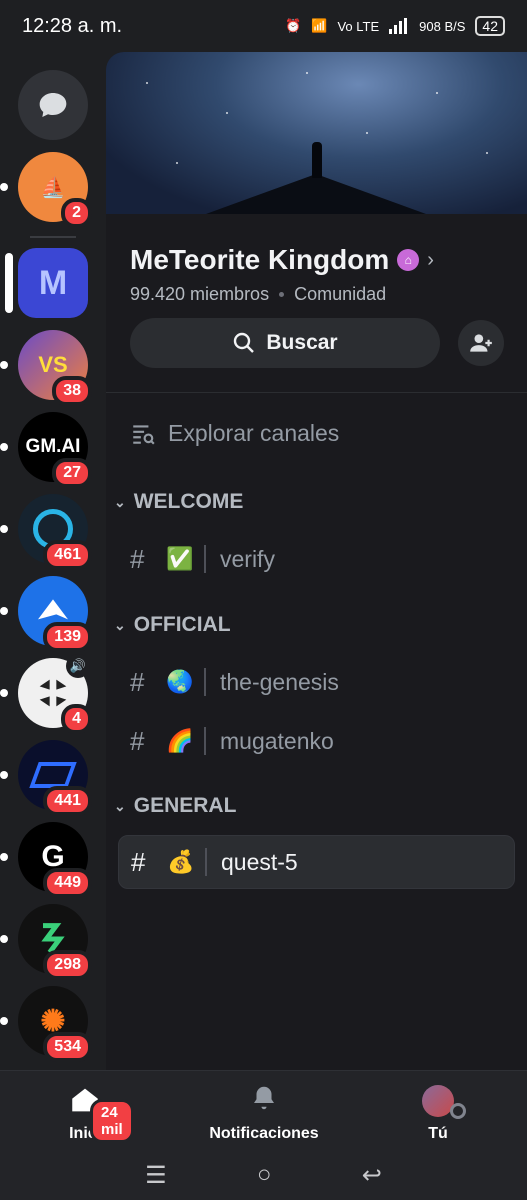 The height and width of the screenshot is (1200, 527). I want to click on search-label: Buscar, so click(302, 342).